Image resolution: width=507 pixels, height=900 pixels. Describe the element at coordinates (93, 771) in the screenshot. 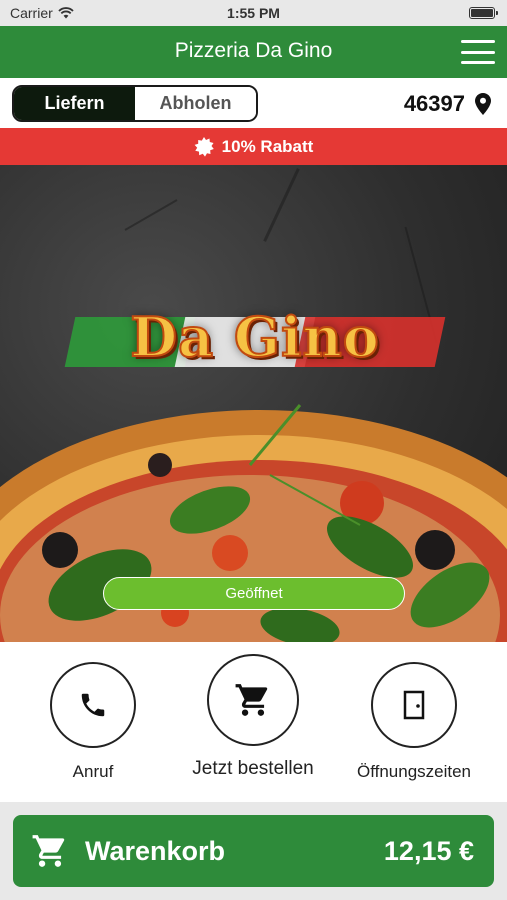

I see `call-label: Anruf` at that location.